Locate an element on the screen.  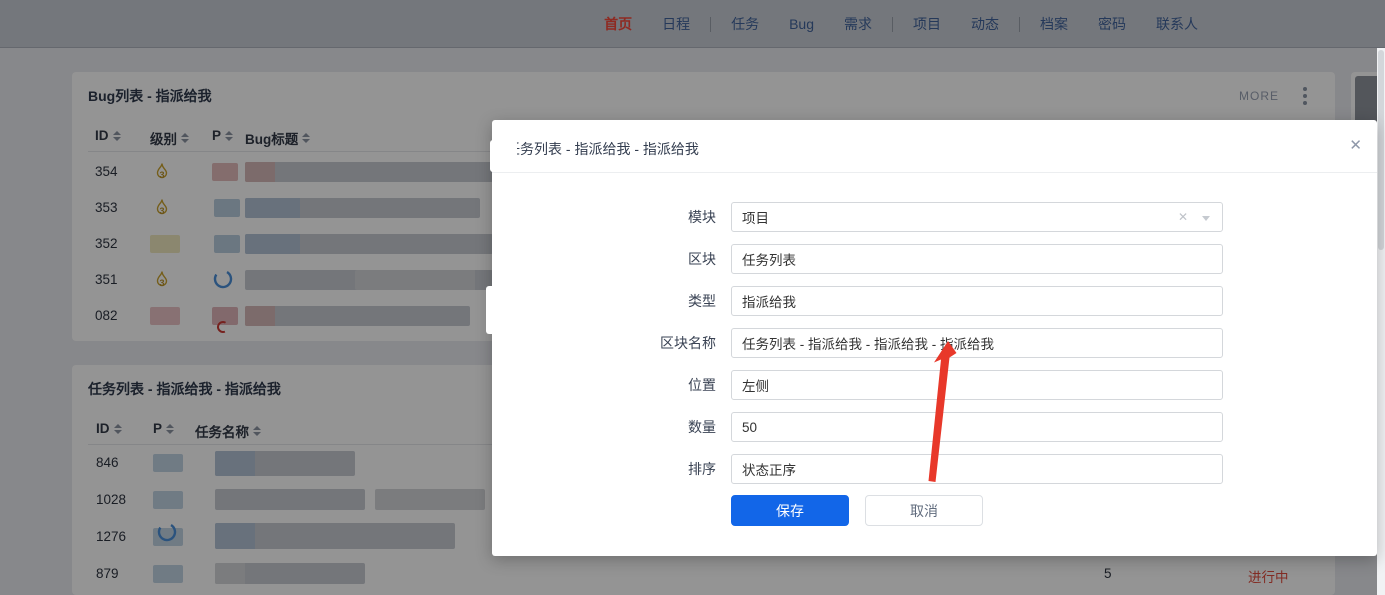
close-icon: ✕ is located at coordinates (1355, 145).